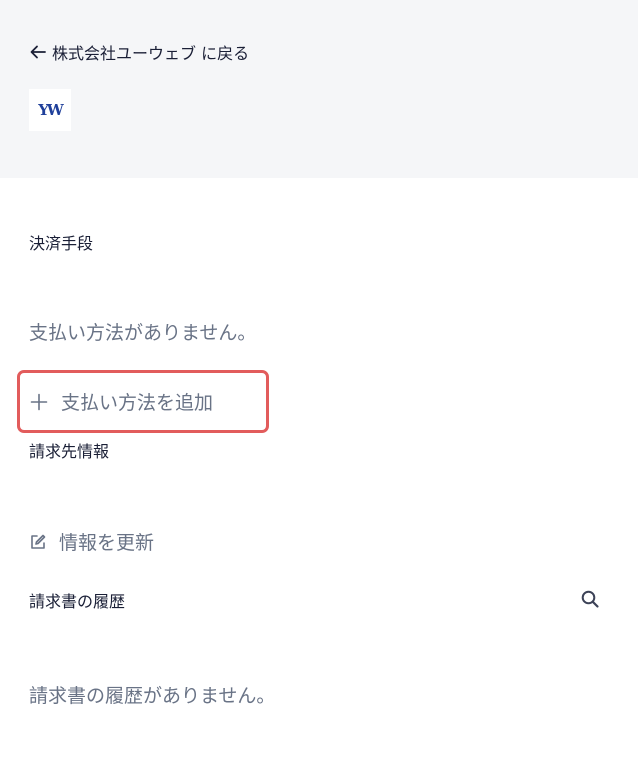 The image size is (638, 773). Describe the element at coordinates (107, 543) in the screenshot. I see `update-info-label: 情報を更新` at that location.